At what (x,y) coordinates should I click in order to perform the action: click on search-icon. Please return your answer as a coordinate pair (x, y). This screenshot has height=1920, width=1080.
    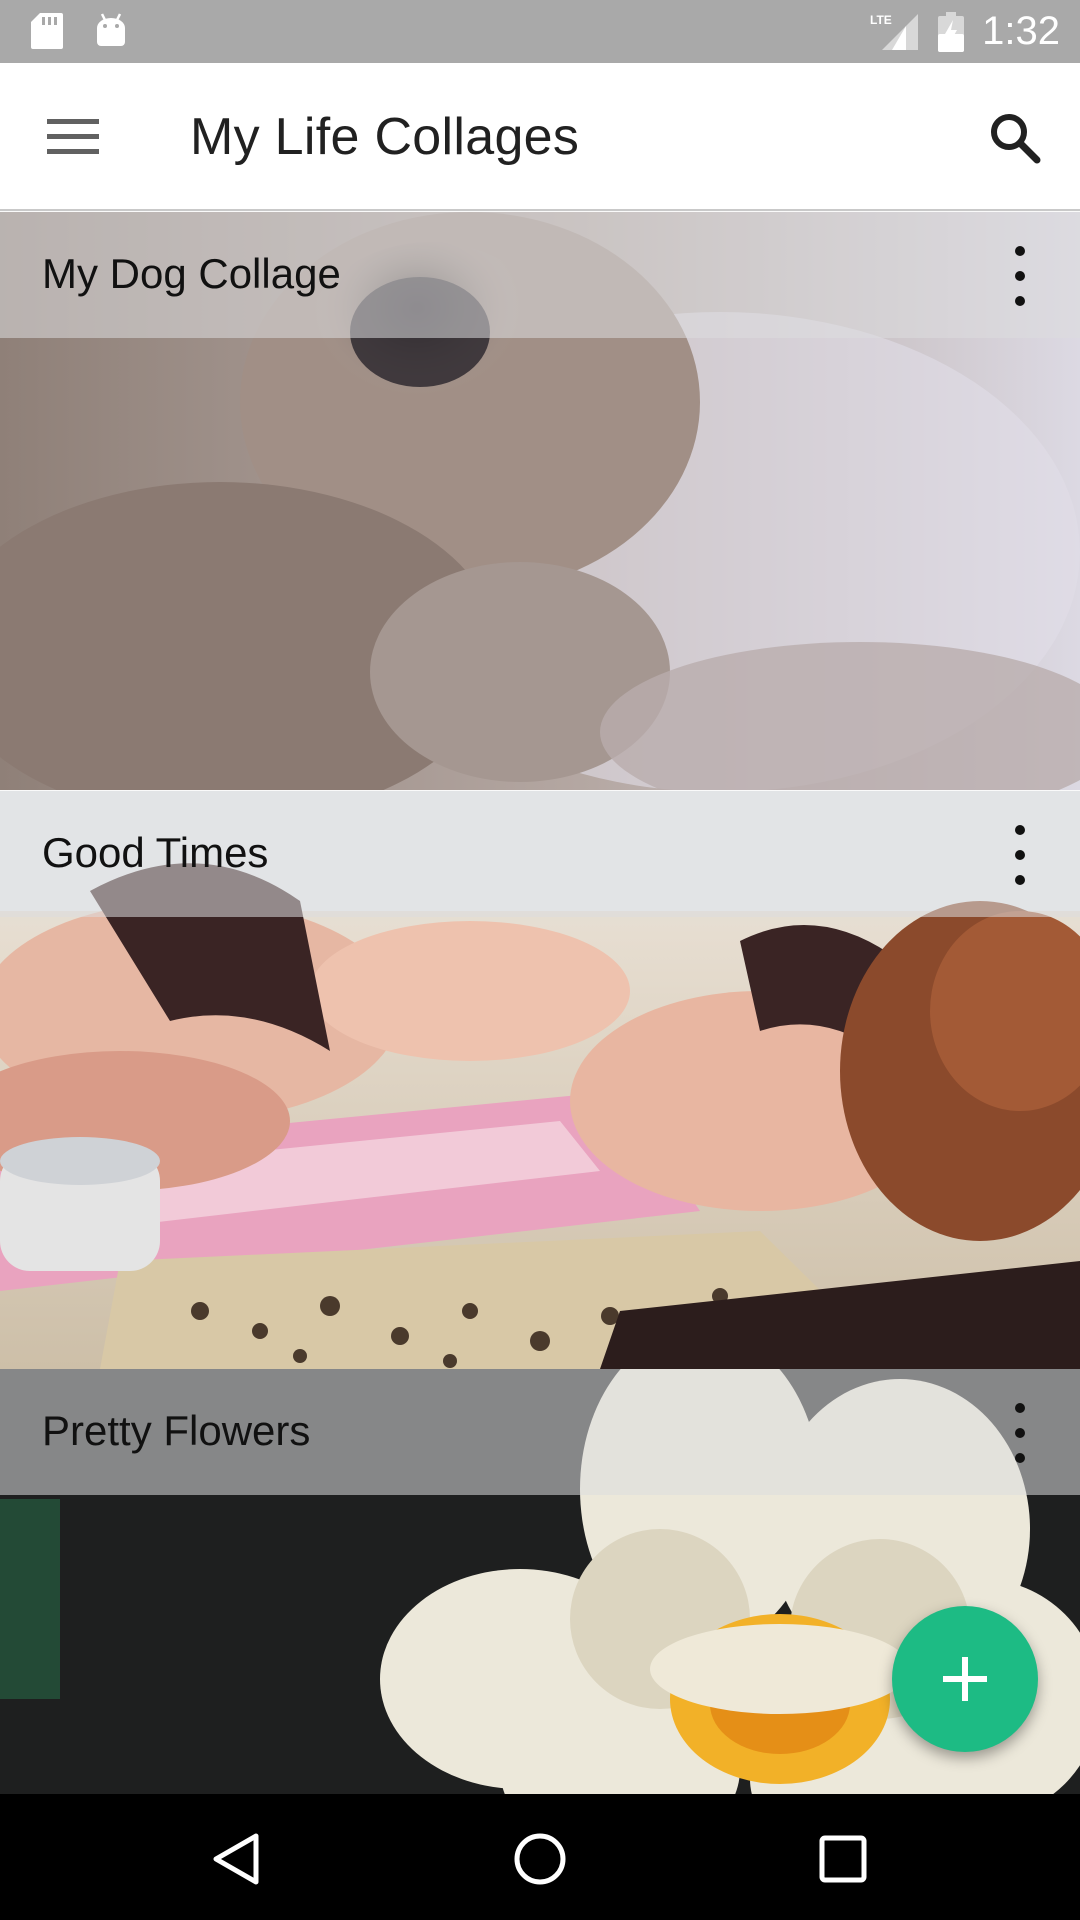
    Looking at the image, I should click on (1016, 139).